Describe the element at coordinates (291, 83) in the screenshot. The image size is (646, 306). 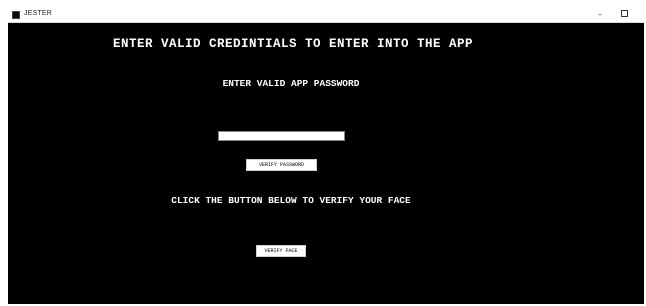
I see `password-heading: ENTER VALID APP PASSWORD` at that location.